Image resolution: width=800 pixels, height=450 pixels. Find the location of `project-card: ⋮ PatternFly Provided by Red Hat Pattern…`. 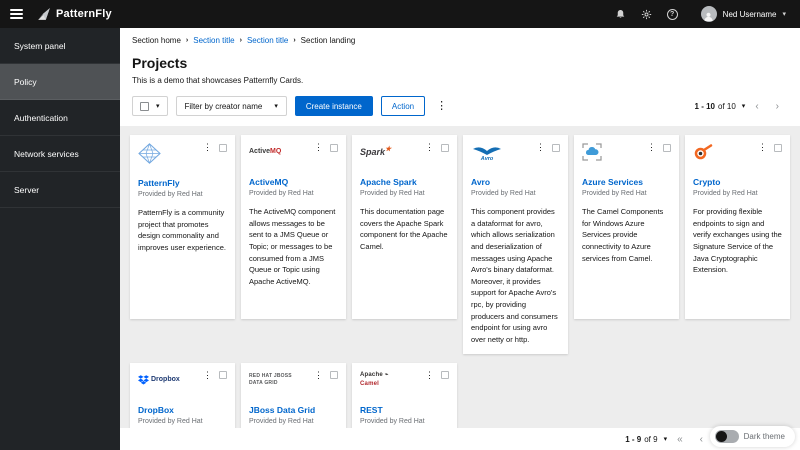

project-card: ⋮ PatternFly Provided by Red Hat Pattern… is located at coordinates (182, 227).